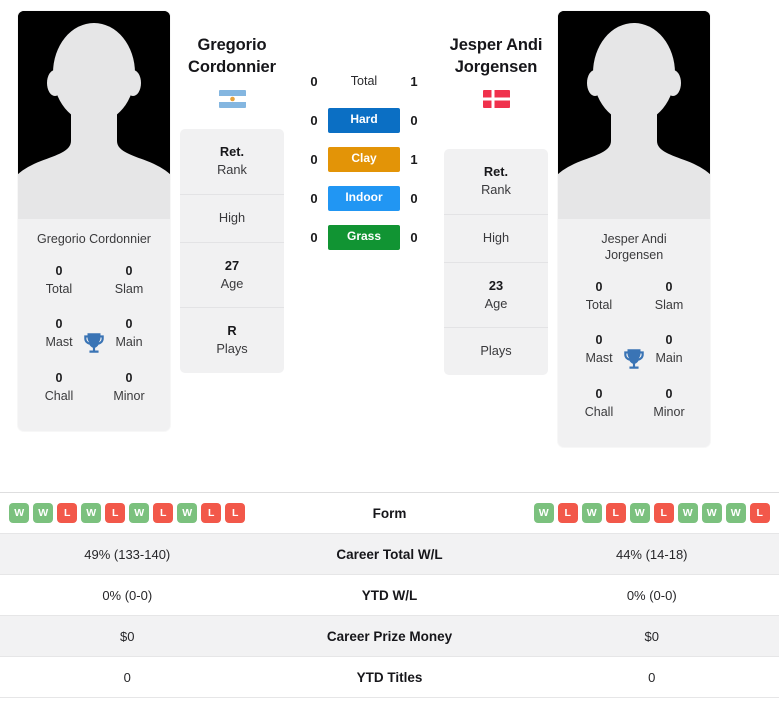 The height and width of the screenshot is (719, 779). Describe the element at coordinates (127, 595) in the screenshot. I see `stats-value-left: 0% (0-0)` at that location.